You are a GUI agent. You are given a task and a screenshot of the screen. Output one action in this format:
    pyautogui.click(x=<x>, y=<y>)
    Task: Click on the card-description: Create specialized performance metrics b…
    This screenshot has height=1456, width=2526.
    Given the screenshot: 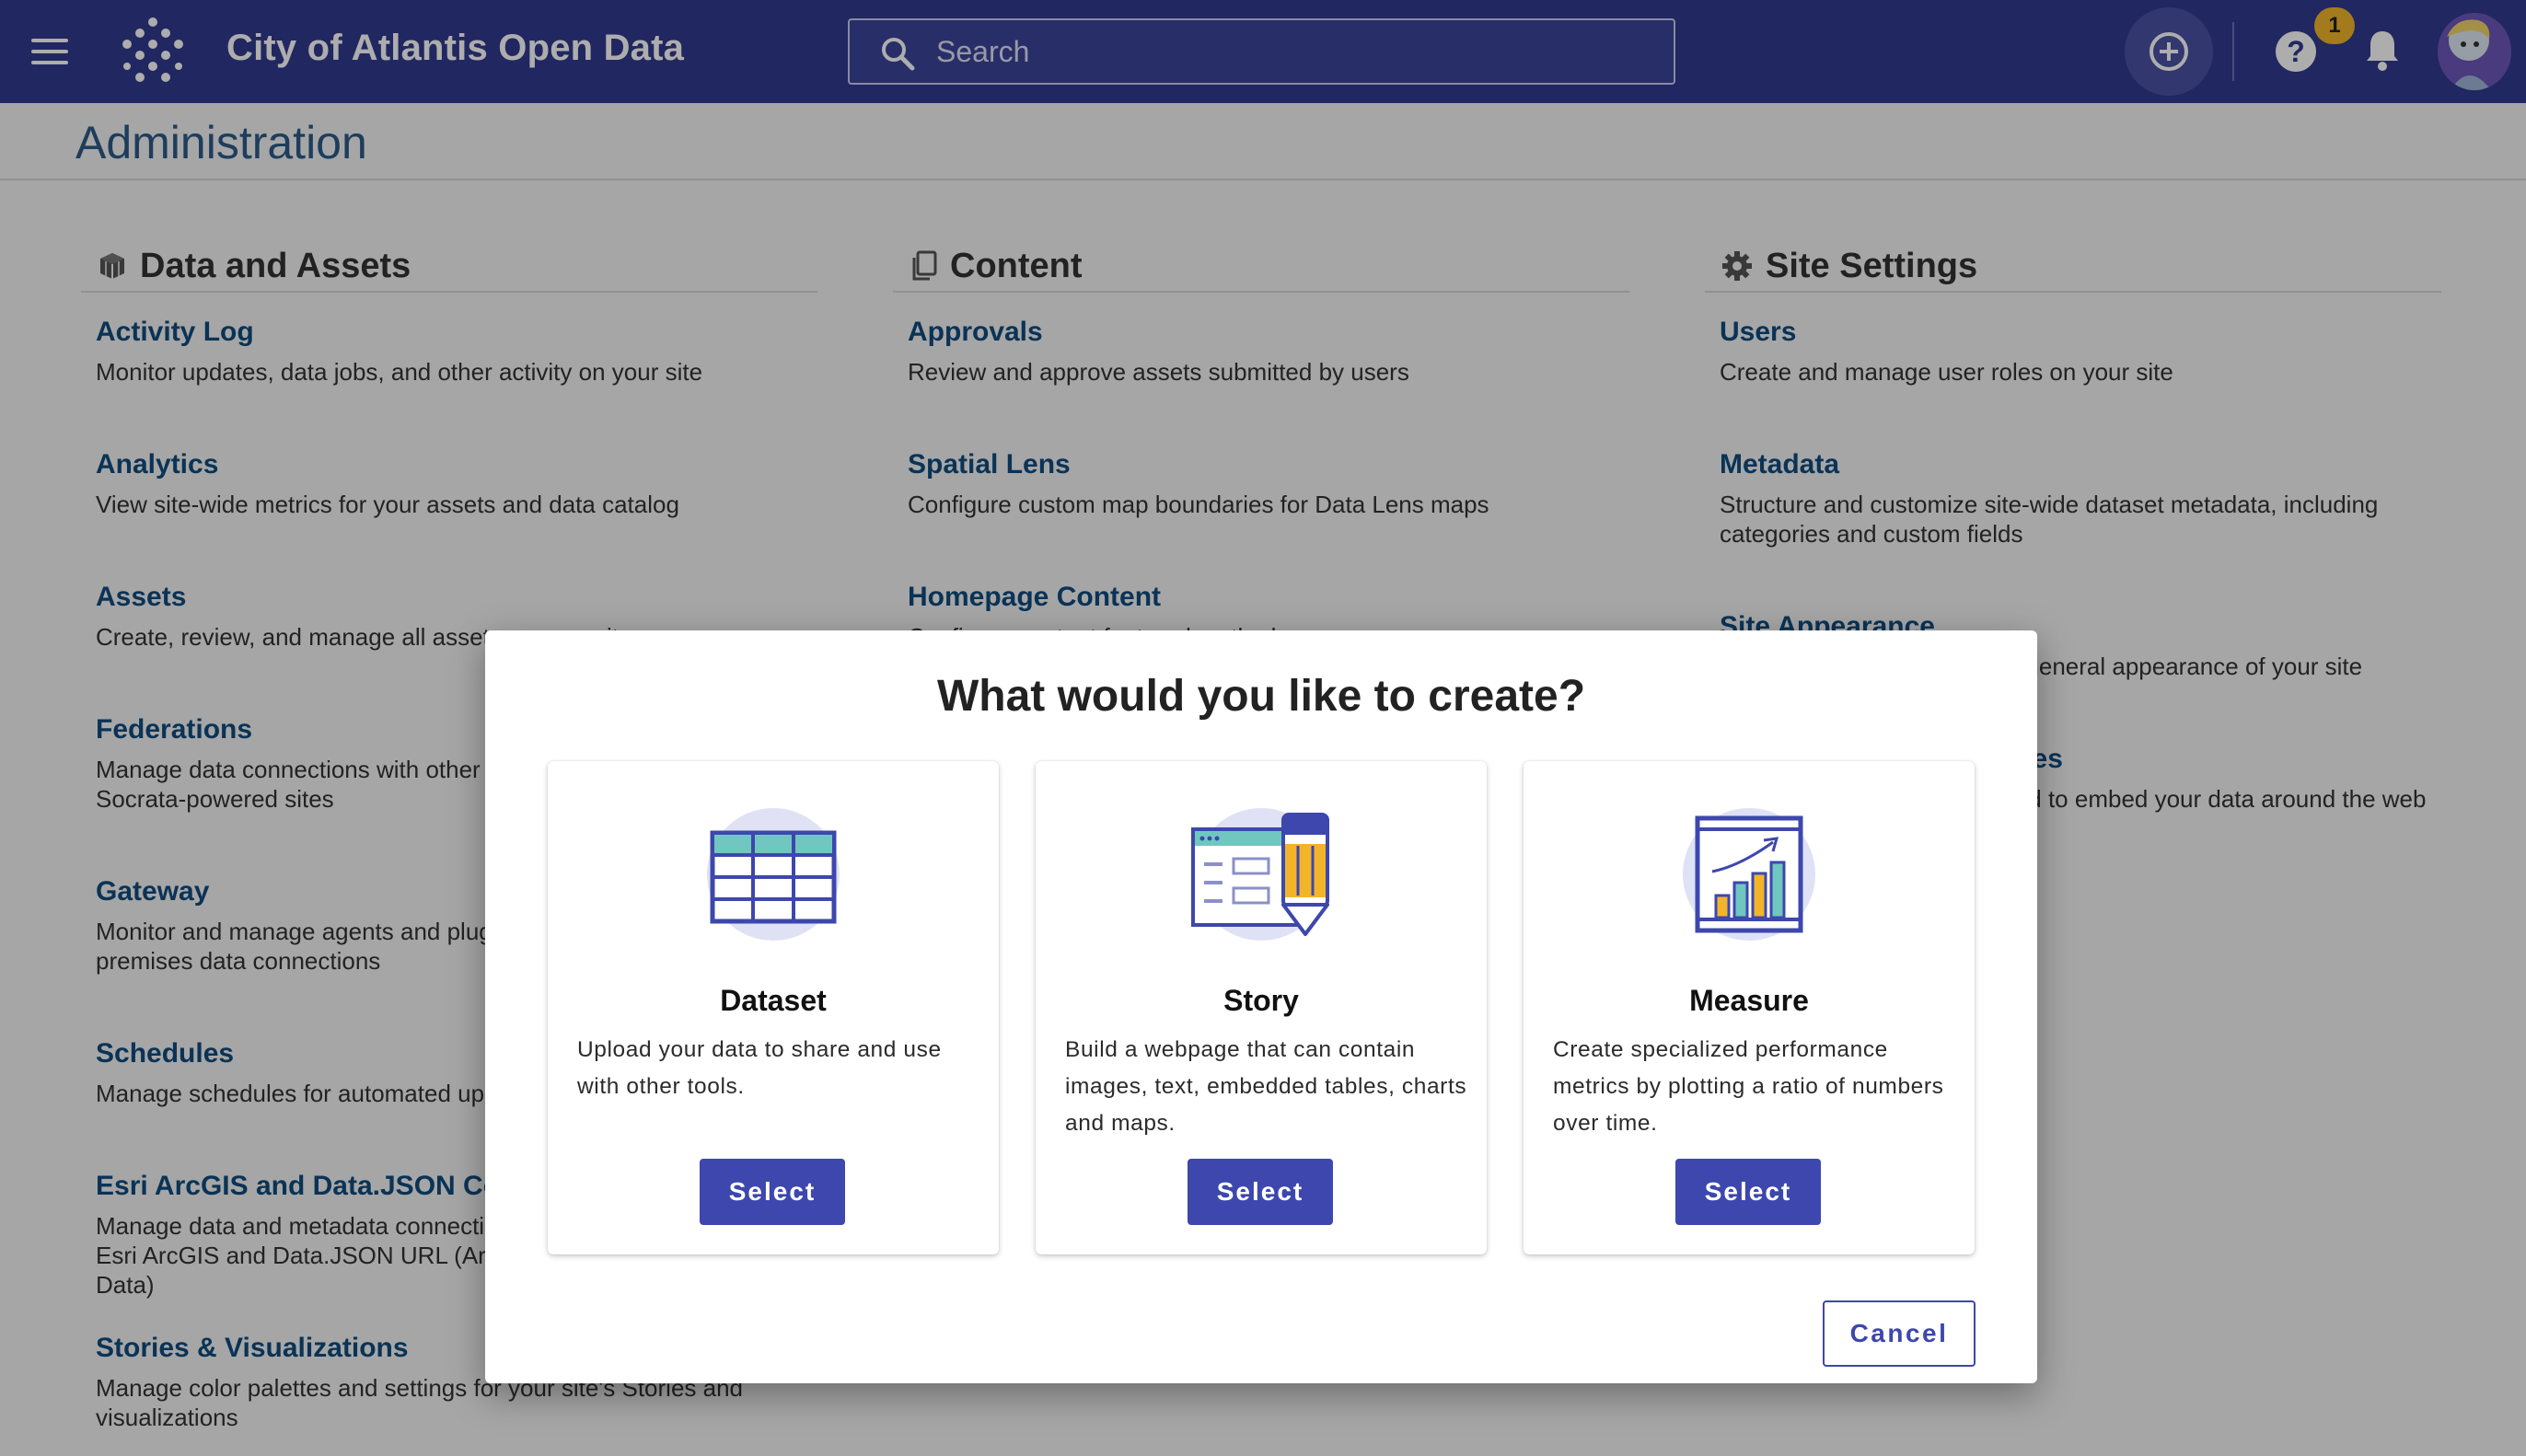 What is the action you would take?
    pyautogui.click(x=1748, y=1086)
    